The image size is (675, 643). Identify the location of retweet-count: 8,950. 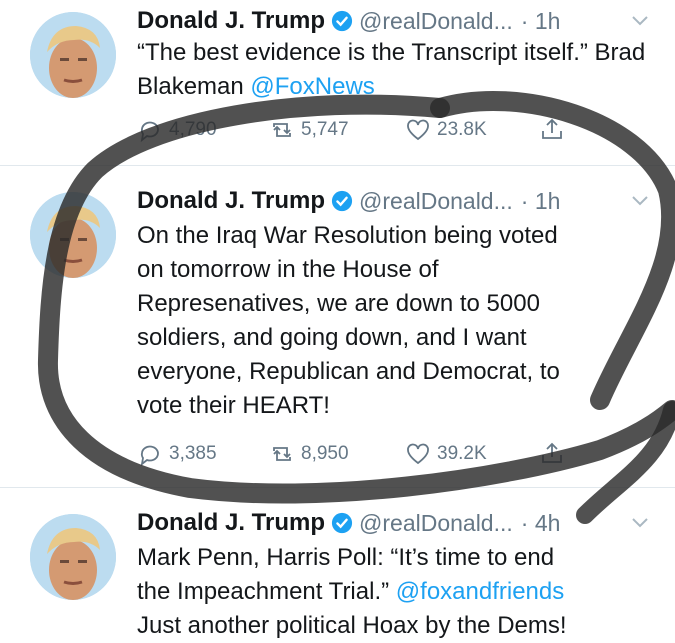
(325, 453).